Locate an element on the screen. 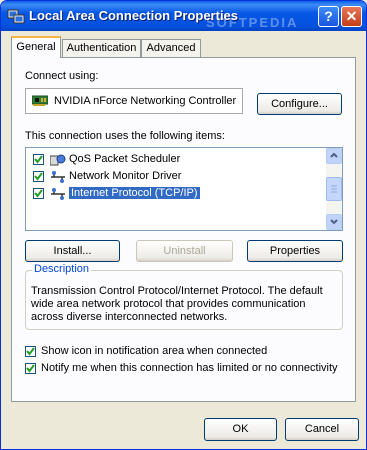  grip-icon is located at coordinates (334, 189).